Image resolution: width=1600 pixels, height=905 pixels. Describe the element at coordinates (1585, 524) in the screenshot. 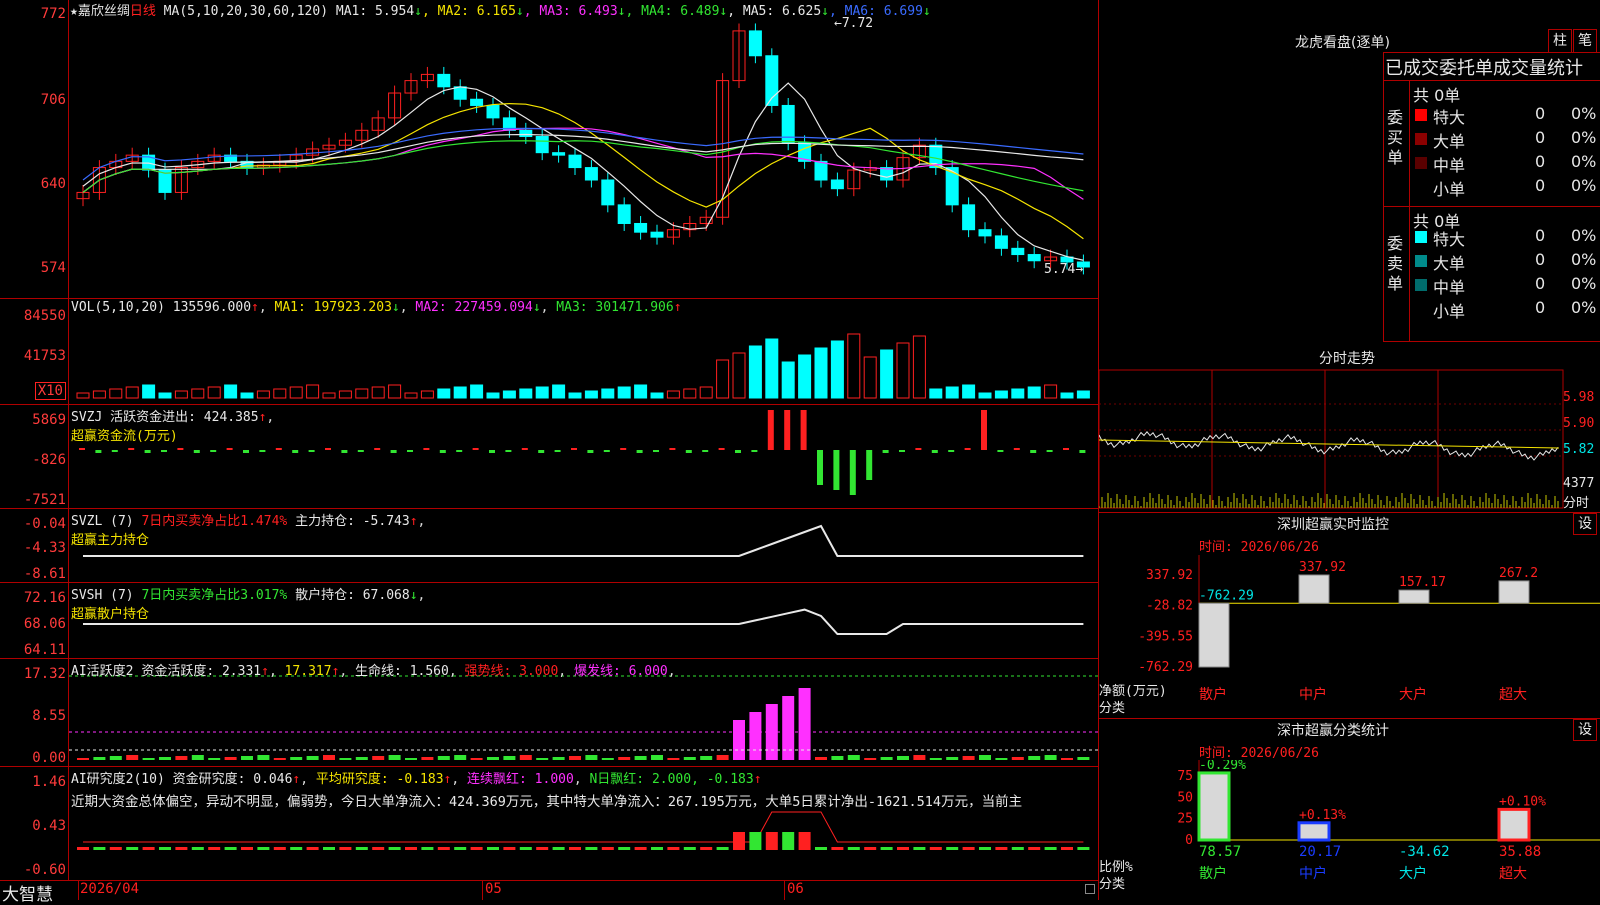

I see `monitor-settings-button: 设` at that location.